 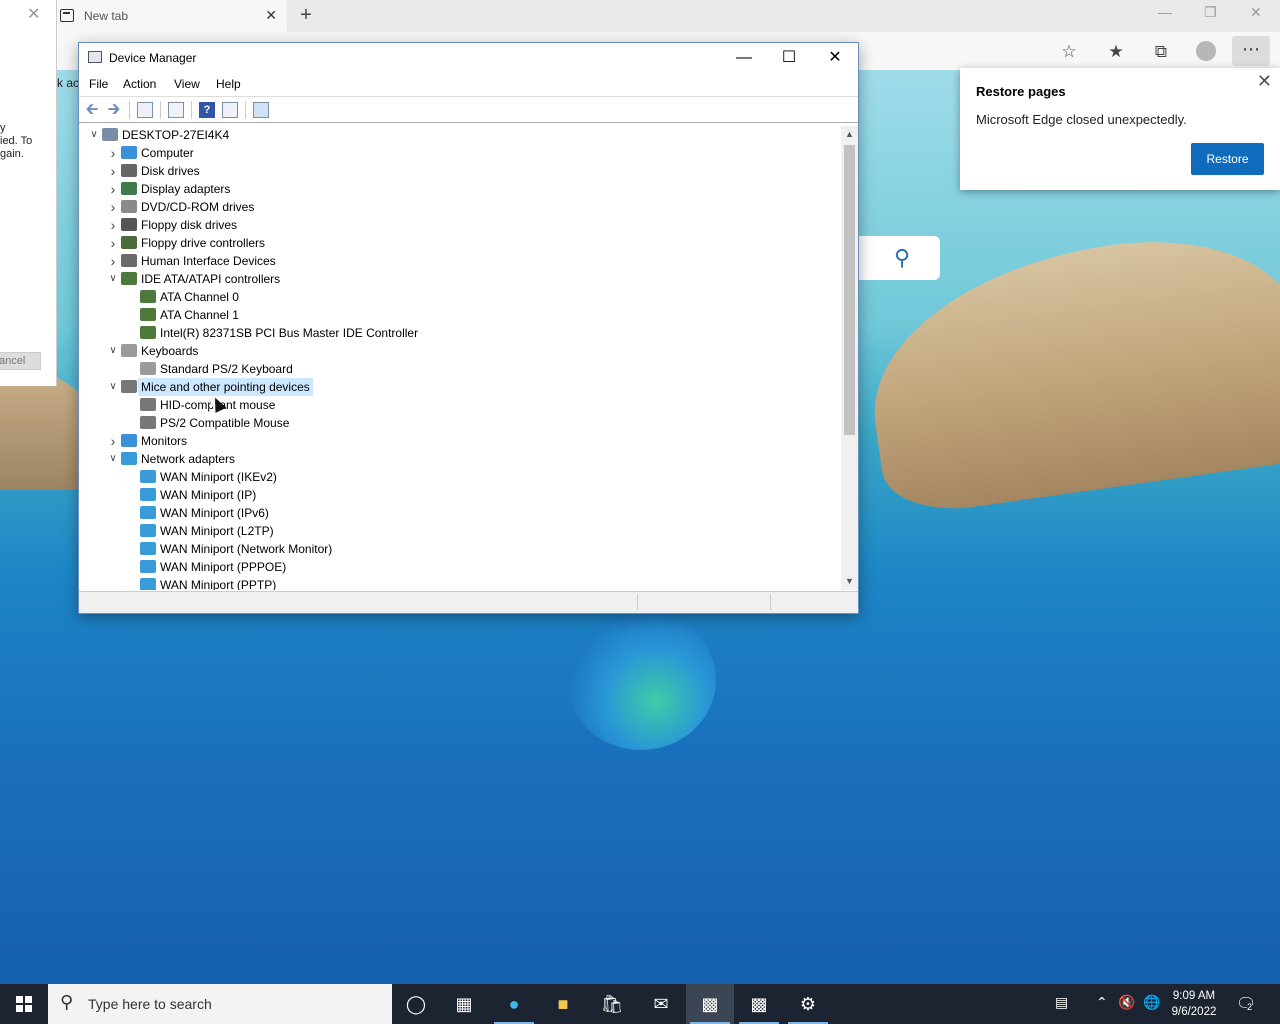 I want to click on menu-file: File, so click(x=98, y=84).